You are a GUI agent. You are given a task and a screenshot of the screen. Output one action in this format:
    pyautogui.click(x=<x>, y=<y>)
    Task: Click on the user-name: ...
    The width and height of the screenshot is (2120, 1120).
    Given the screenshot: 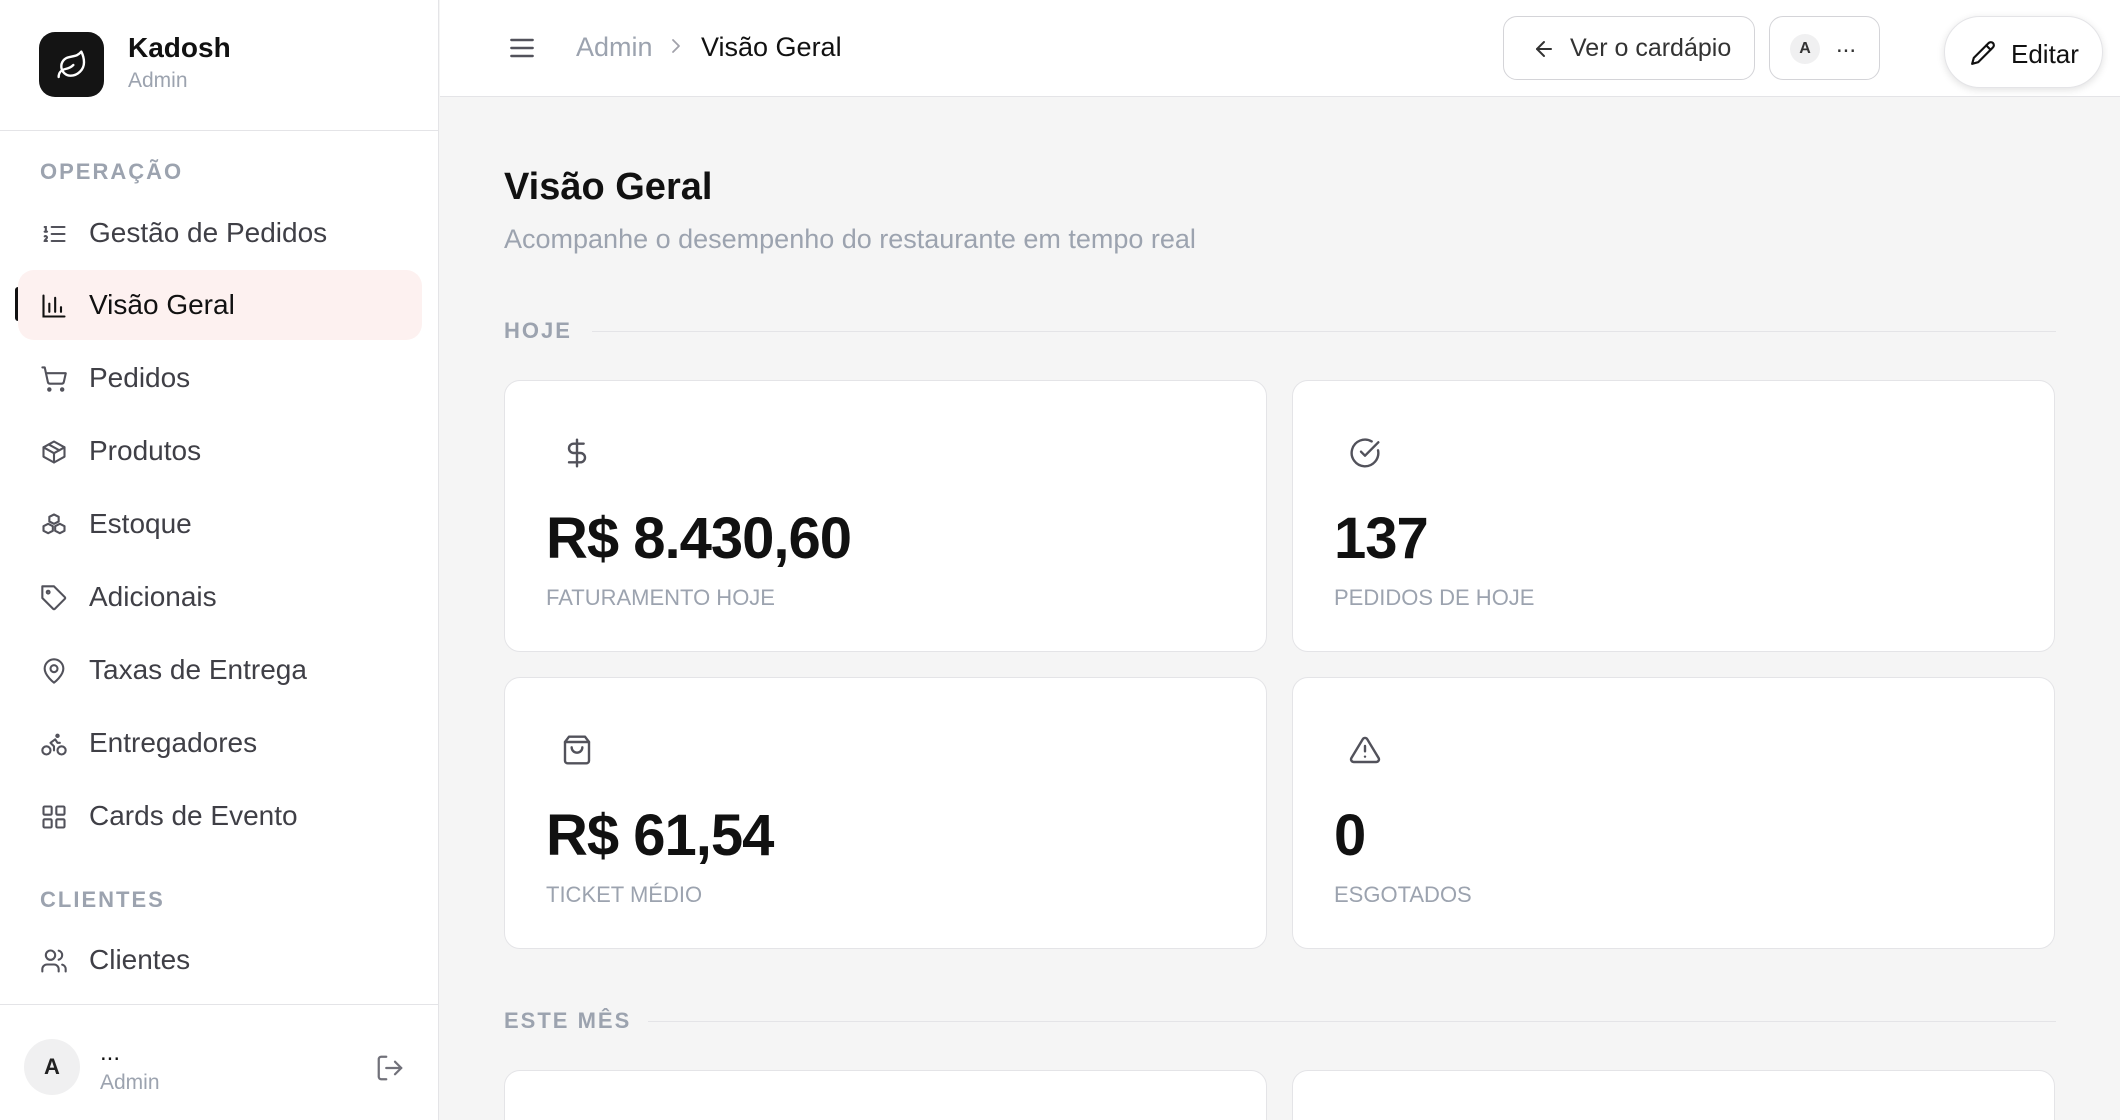 What is the action you would take?
    pyautogui.click(x=110, y=1052)
    